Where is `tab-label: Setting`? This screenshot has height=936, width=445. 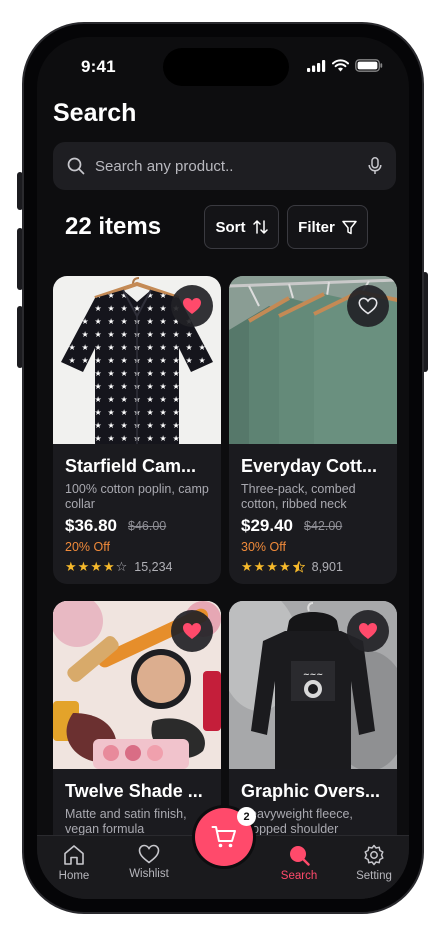
tab-label: Setting is located at coordinates (374, 876).